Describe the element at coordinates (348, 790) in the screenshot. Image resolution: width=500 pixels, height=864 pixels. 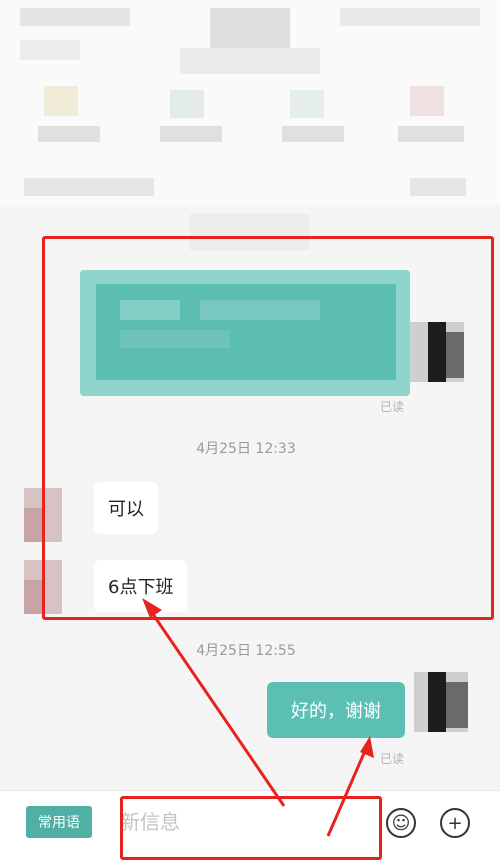
I see `annotation-arrow-right` at that location.